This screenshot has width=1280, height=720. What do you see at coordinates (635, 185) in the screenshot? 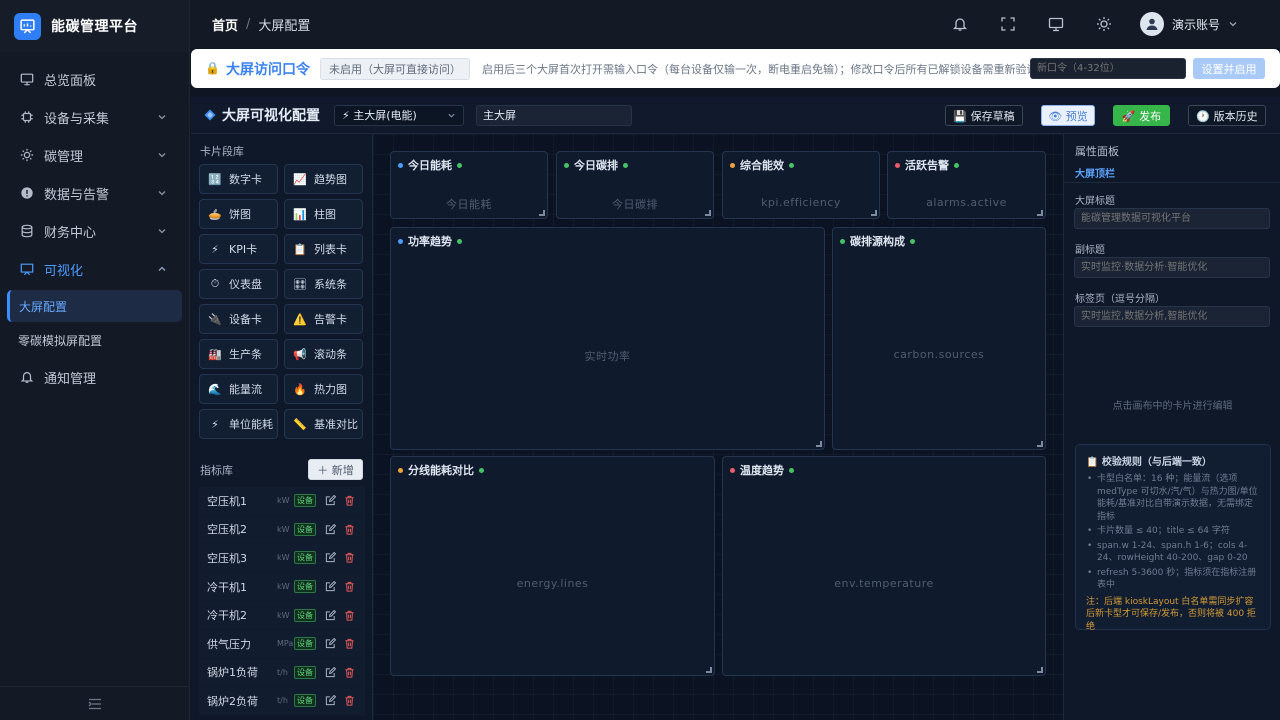
I see `screen-card: 今日碳排 今日碳排` at bounding box center [635, 185].